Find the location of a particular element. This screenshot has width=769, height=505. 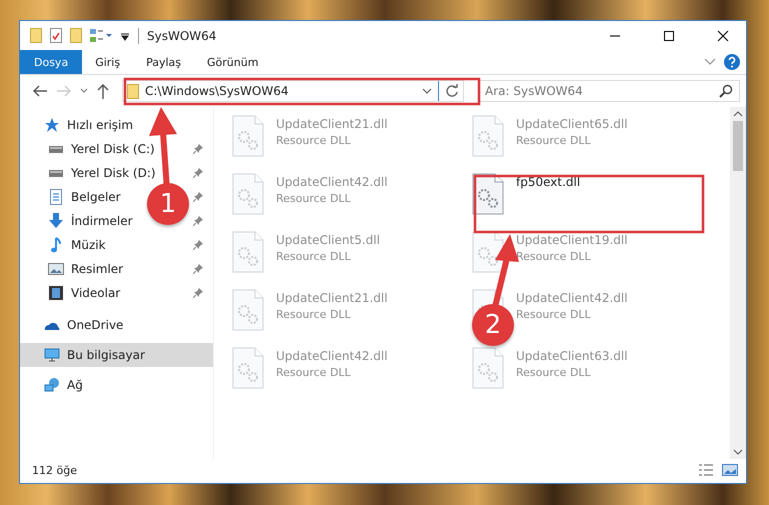

item-count: 112 öğe is located at coordinates (54, 470).